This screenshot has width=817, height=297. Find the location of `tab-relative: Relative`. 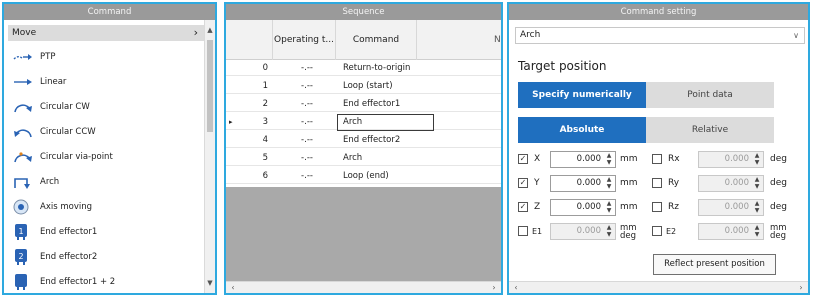

tab-relative: Relative is located at coordinates (710, 130).